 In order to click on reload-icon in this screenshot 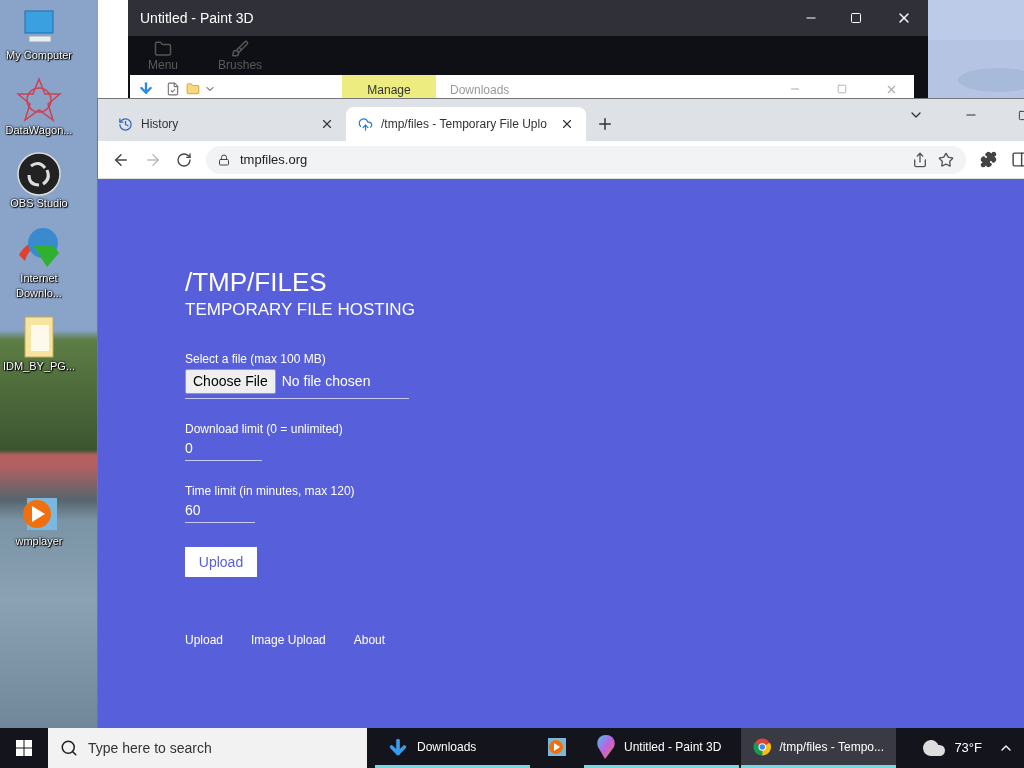, I will do `click(184, 159)`.